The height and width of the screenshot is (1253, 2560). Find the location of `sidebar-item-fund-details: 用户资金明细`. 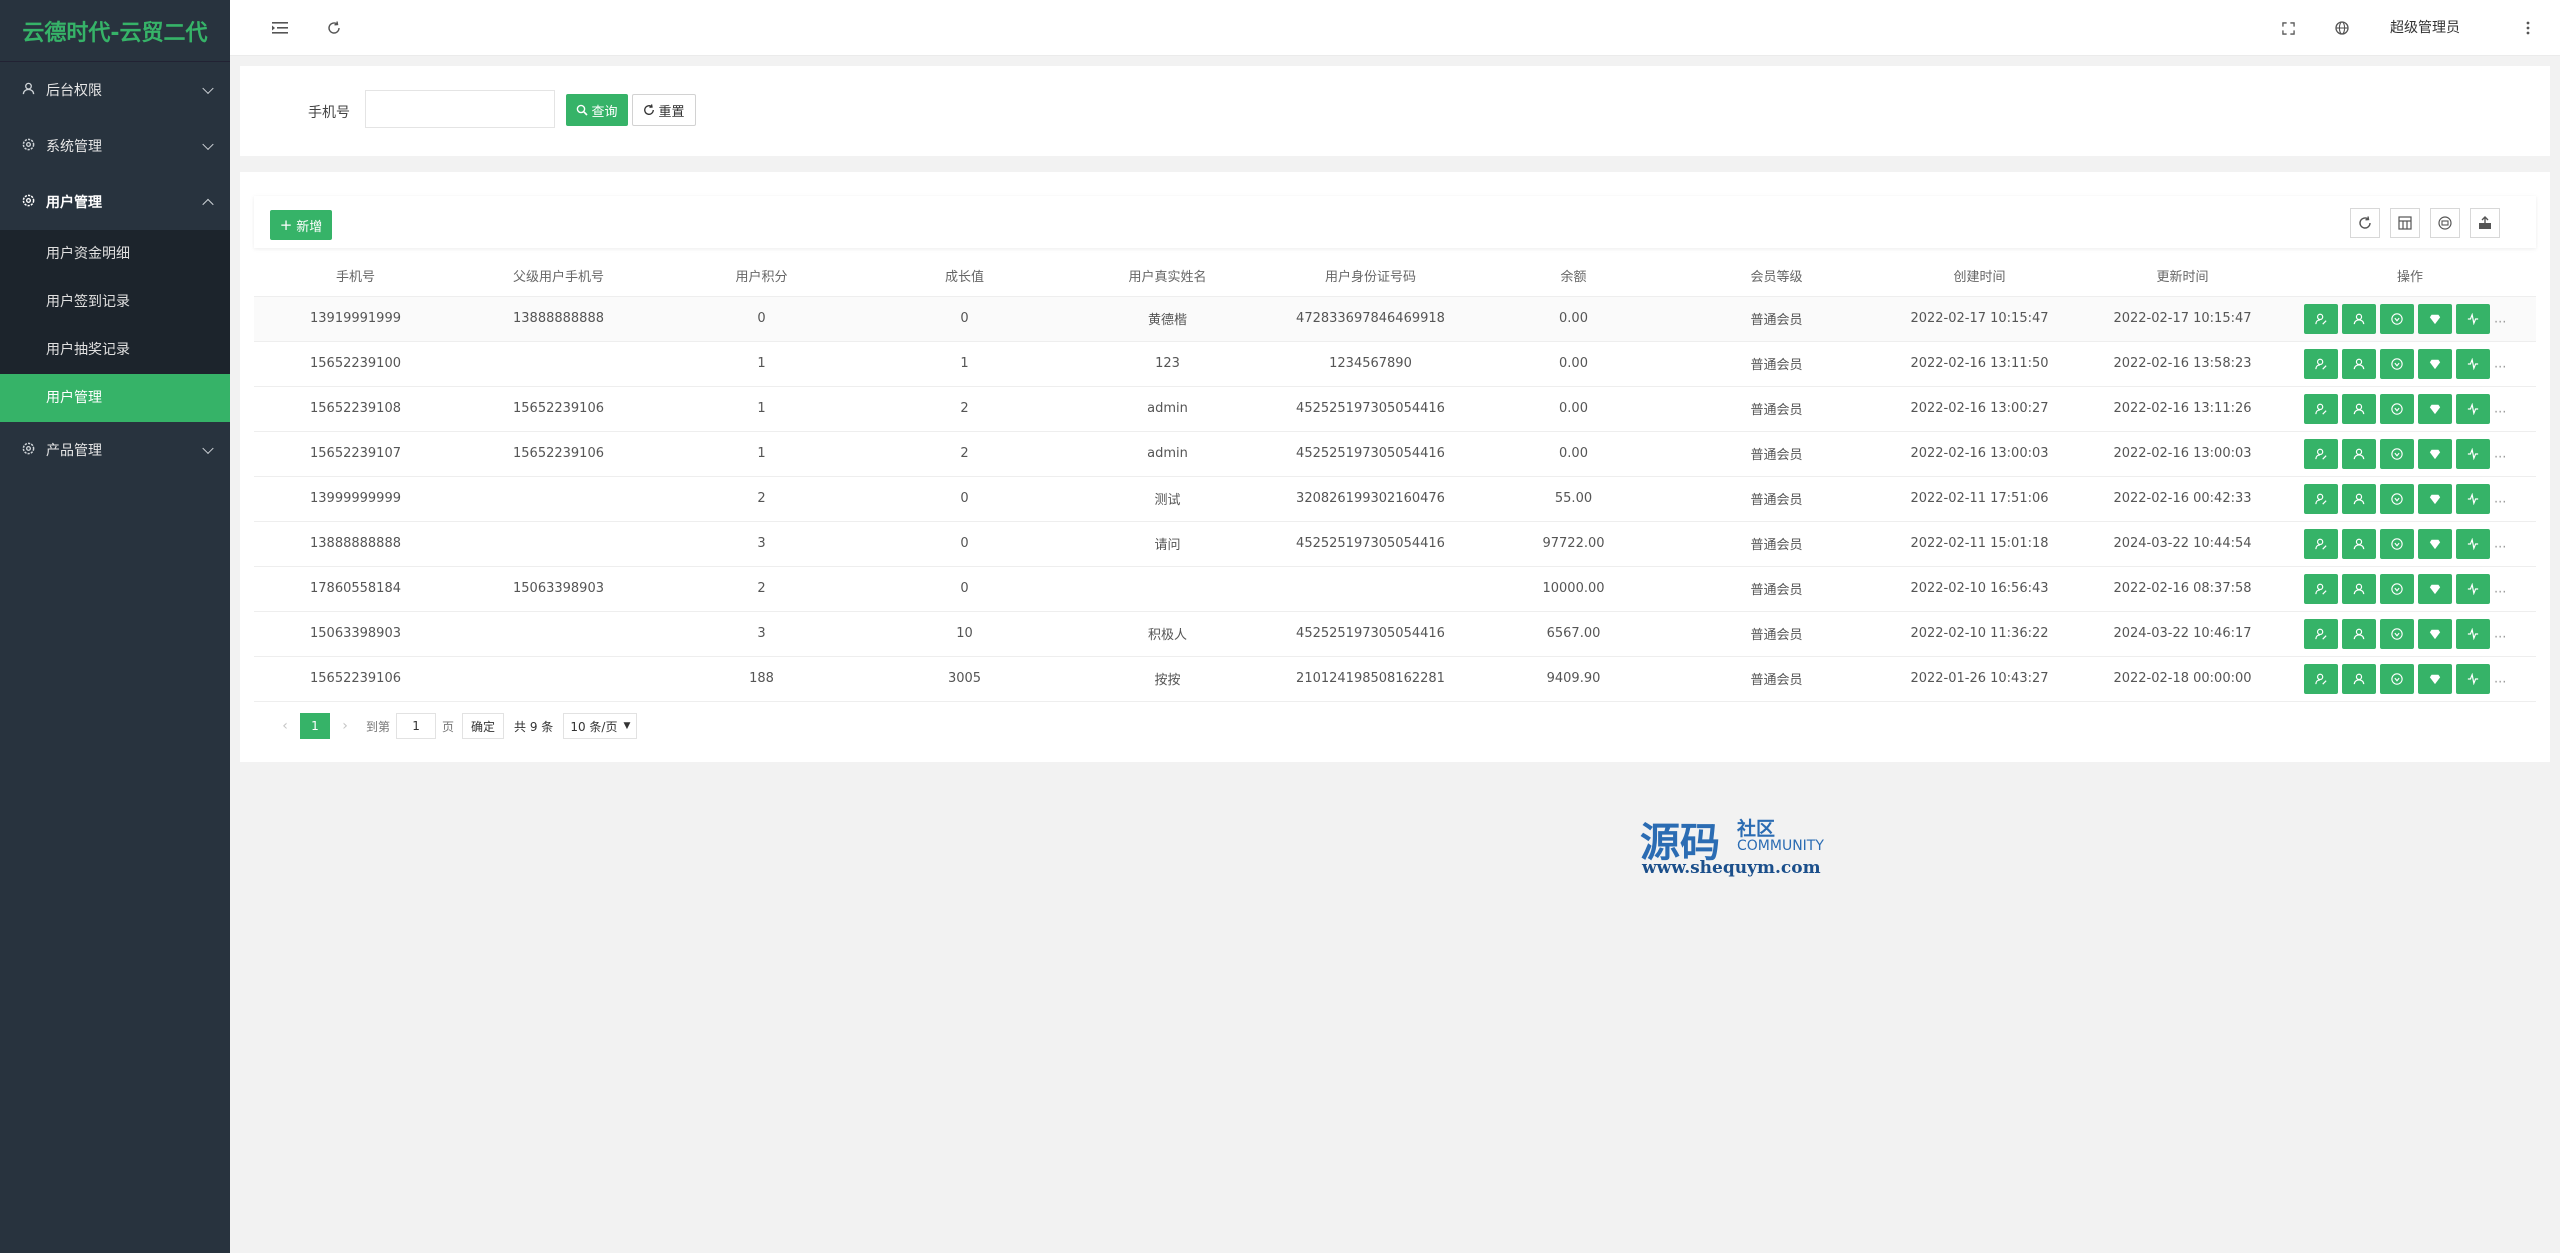

sidebar-item-fund-details: 用户资金明细 is located at coordinates (115, 254).